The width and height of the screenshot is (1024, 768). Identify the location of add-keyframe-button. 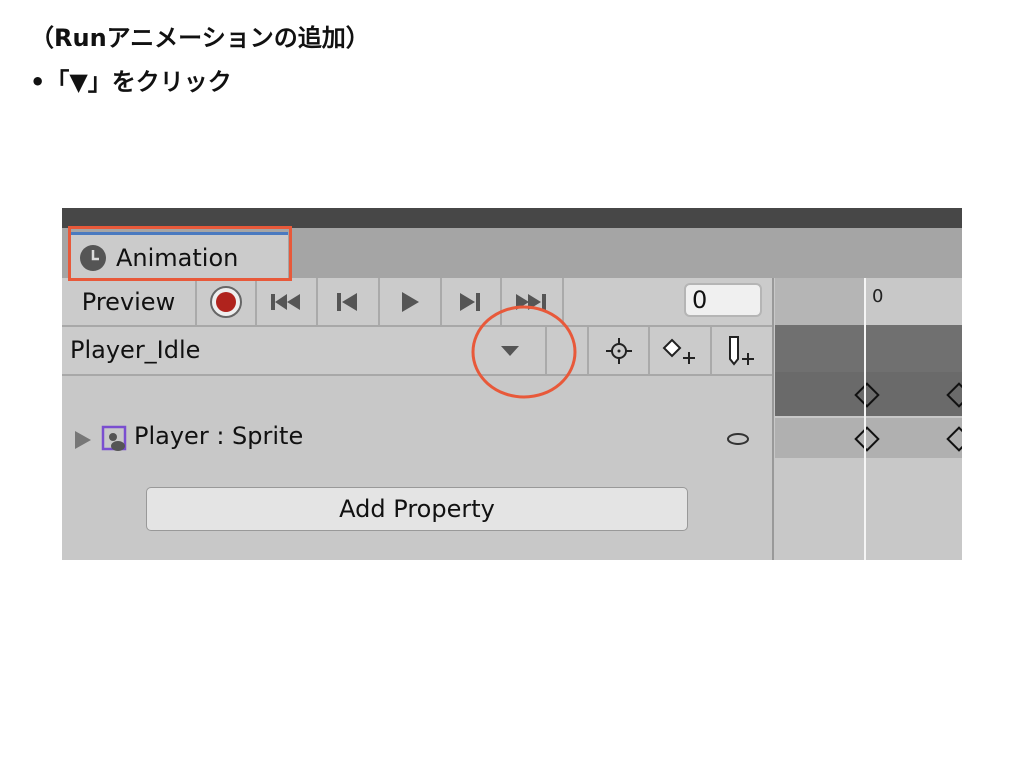
(680, 350).